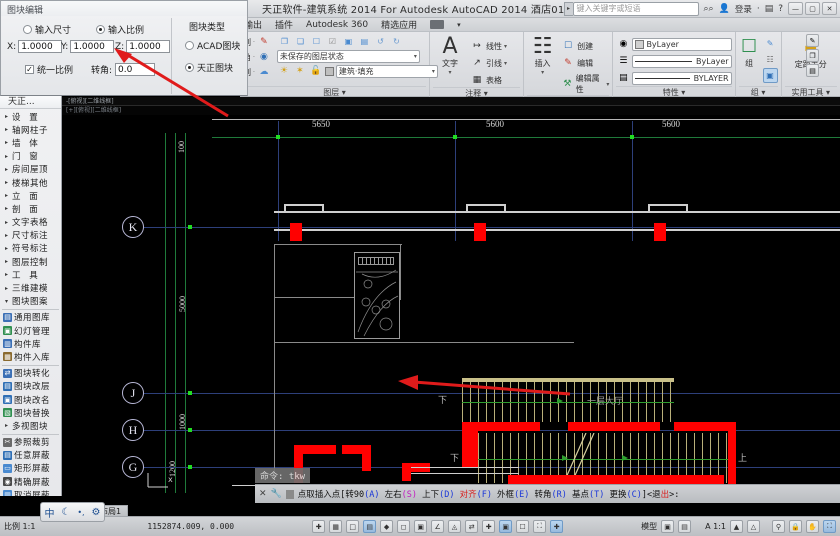  What do you see at coordinates (319, 526) in the screenshot?
I see `snap-icon: ✚` at bounding box center [319, 526].